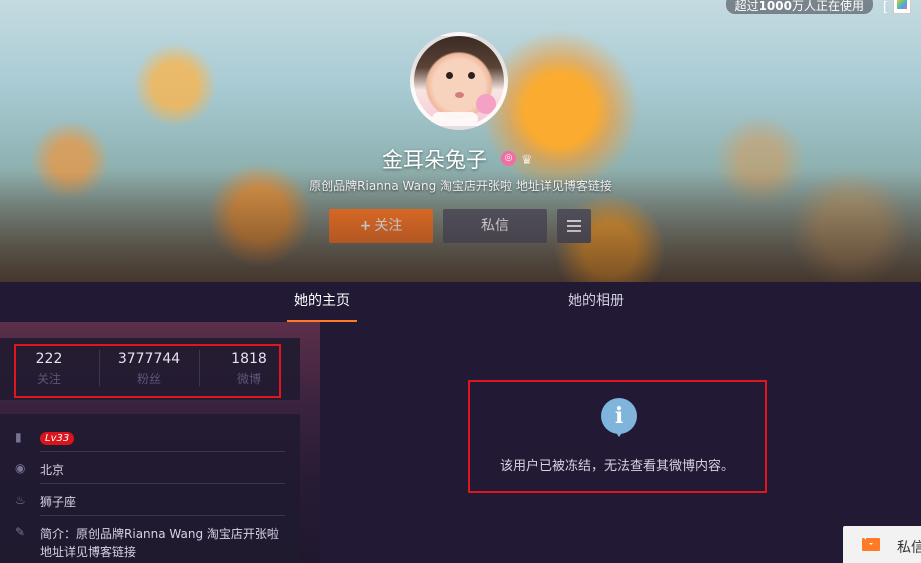  What do you see at coordinates (460, 186) in the screenshot?
I see `profile-bio: 原创品牌Rianna Wang 淘宝店开张啦 地址详见博客链接` at bounding box center [460, 186].